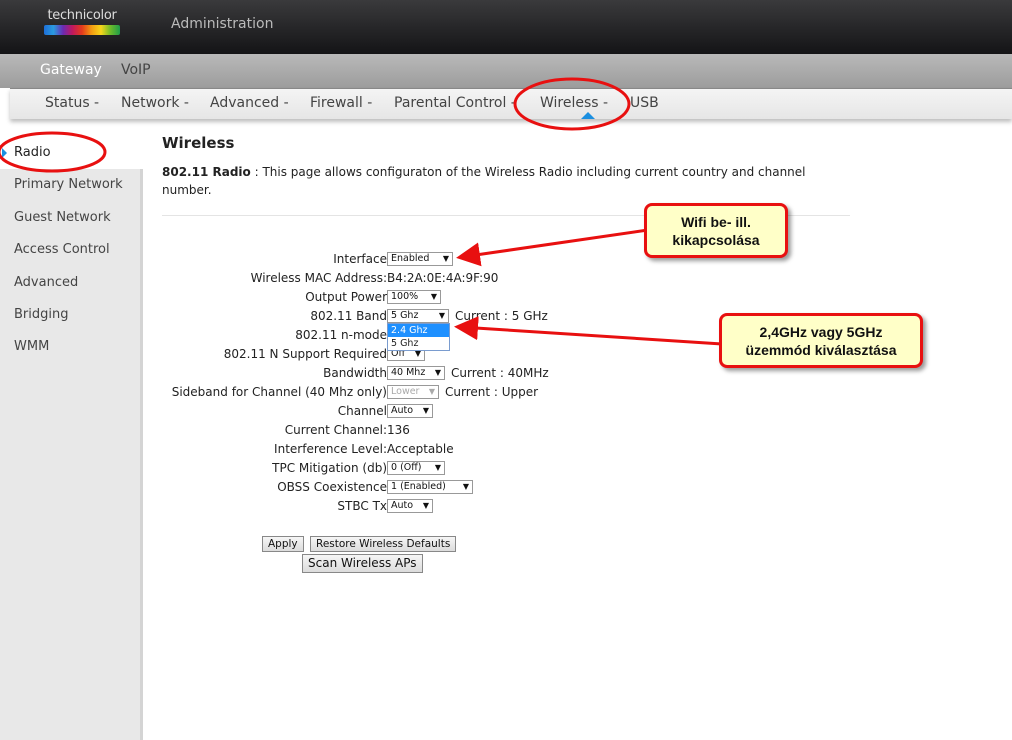  Describe the element at coordinates (198, 143) in the screenshot. I see `page-title: Wireless` at that location.